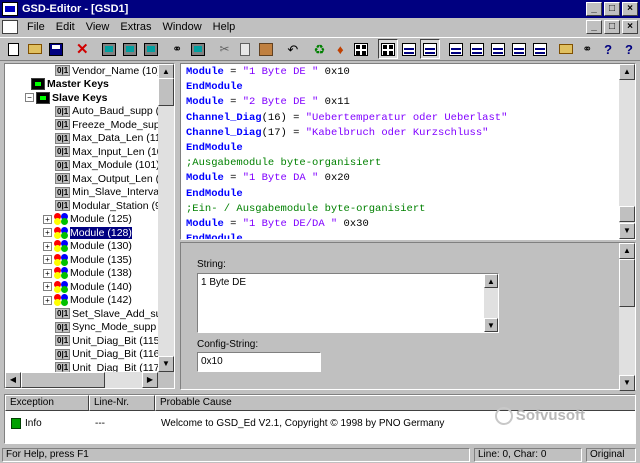  What do you see at coordinates (612, 27) in the screenshot?
I see `doc-restore-button: □` at bounding box center [612, 27].